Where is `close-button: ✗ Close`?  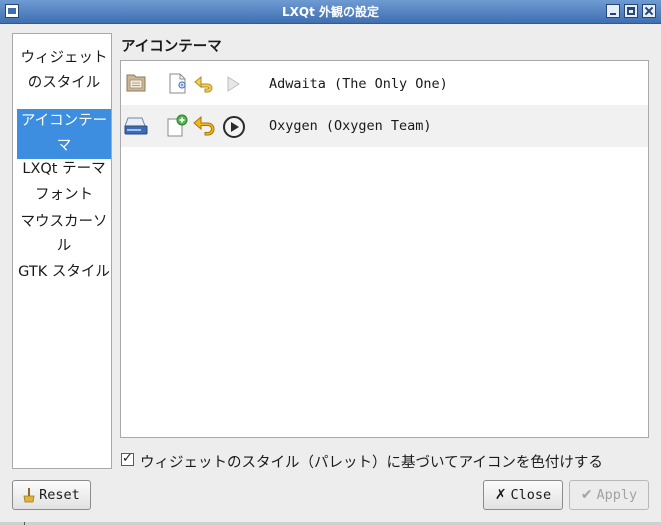 close-button: ✗ Close is located at coordinates (523, 495).